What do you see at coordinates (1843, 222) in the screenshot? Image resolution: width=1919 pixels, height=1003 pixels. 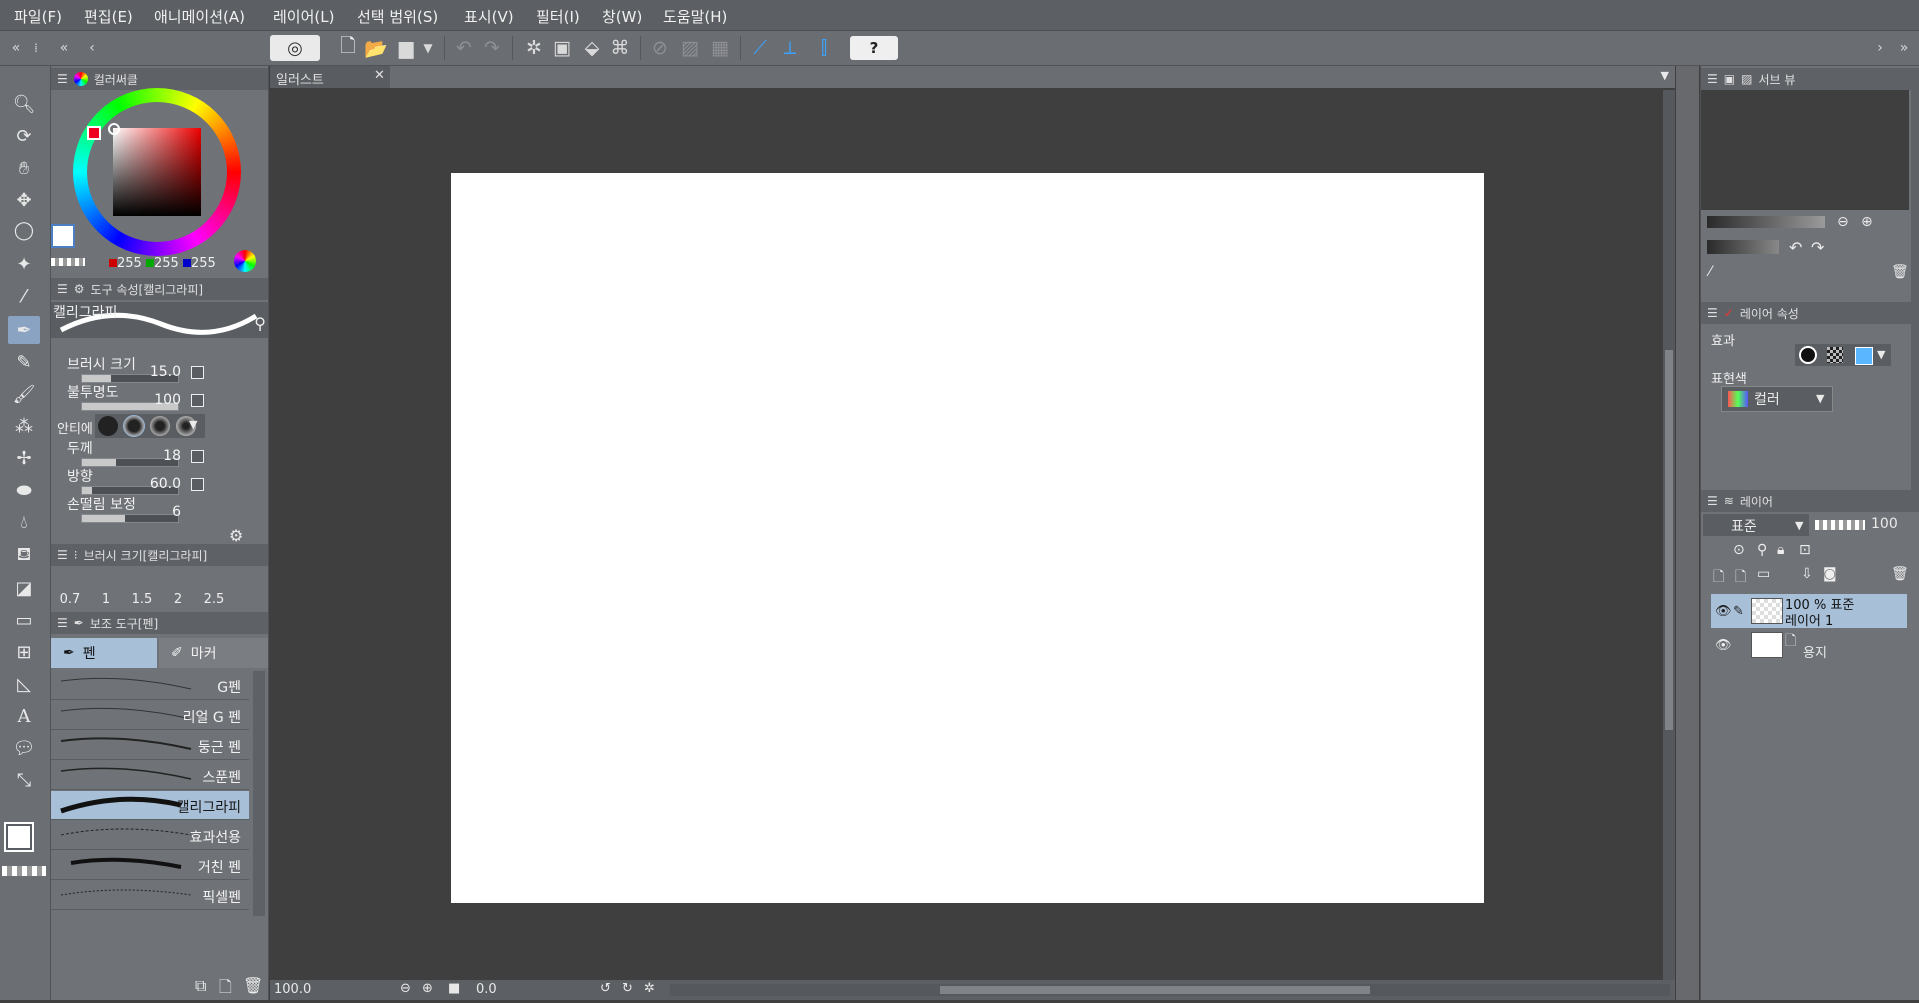 I see `zoom-out-icon: ⊖` at bounding box center [1843, 222].